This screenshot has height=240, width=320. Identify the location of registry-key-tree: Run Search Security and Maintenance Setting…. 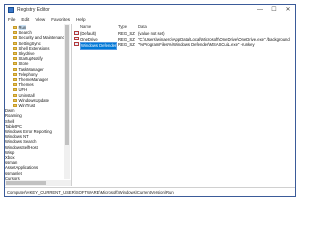
(38, 105).